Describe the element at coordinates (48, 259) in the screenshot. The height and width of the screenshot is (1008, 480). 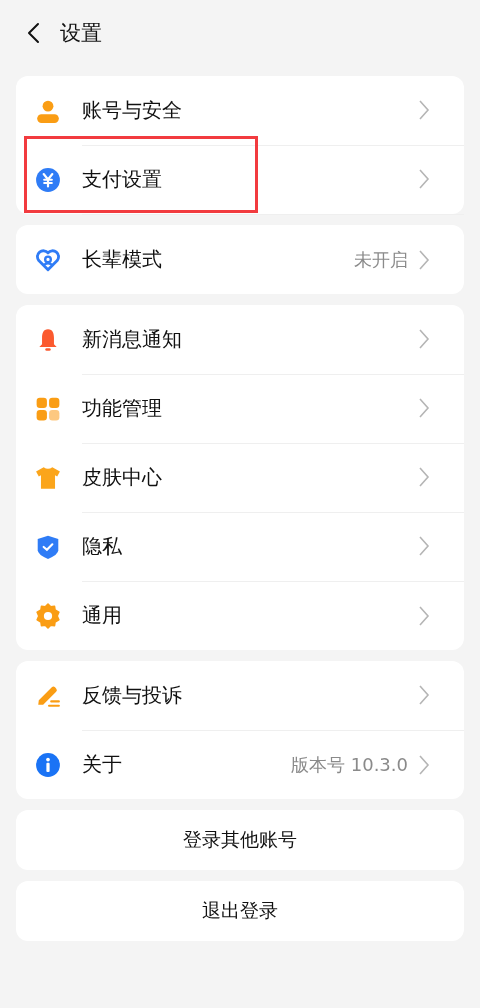
I see `heart-icon` at that location.